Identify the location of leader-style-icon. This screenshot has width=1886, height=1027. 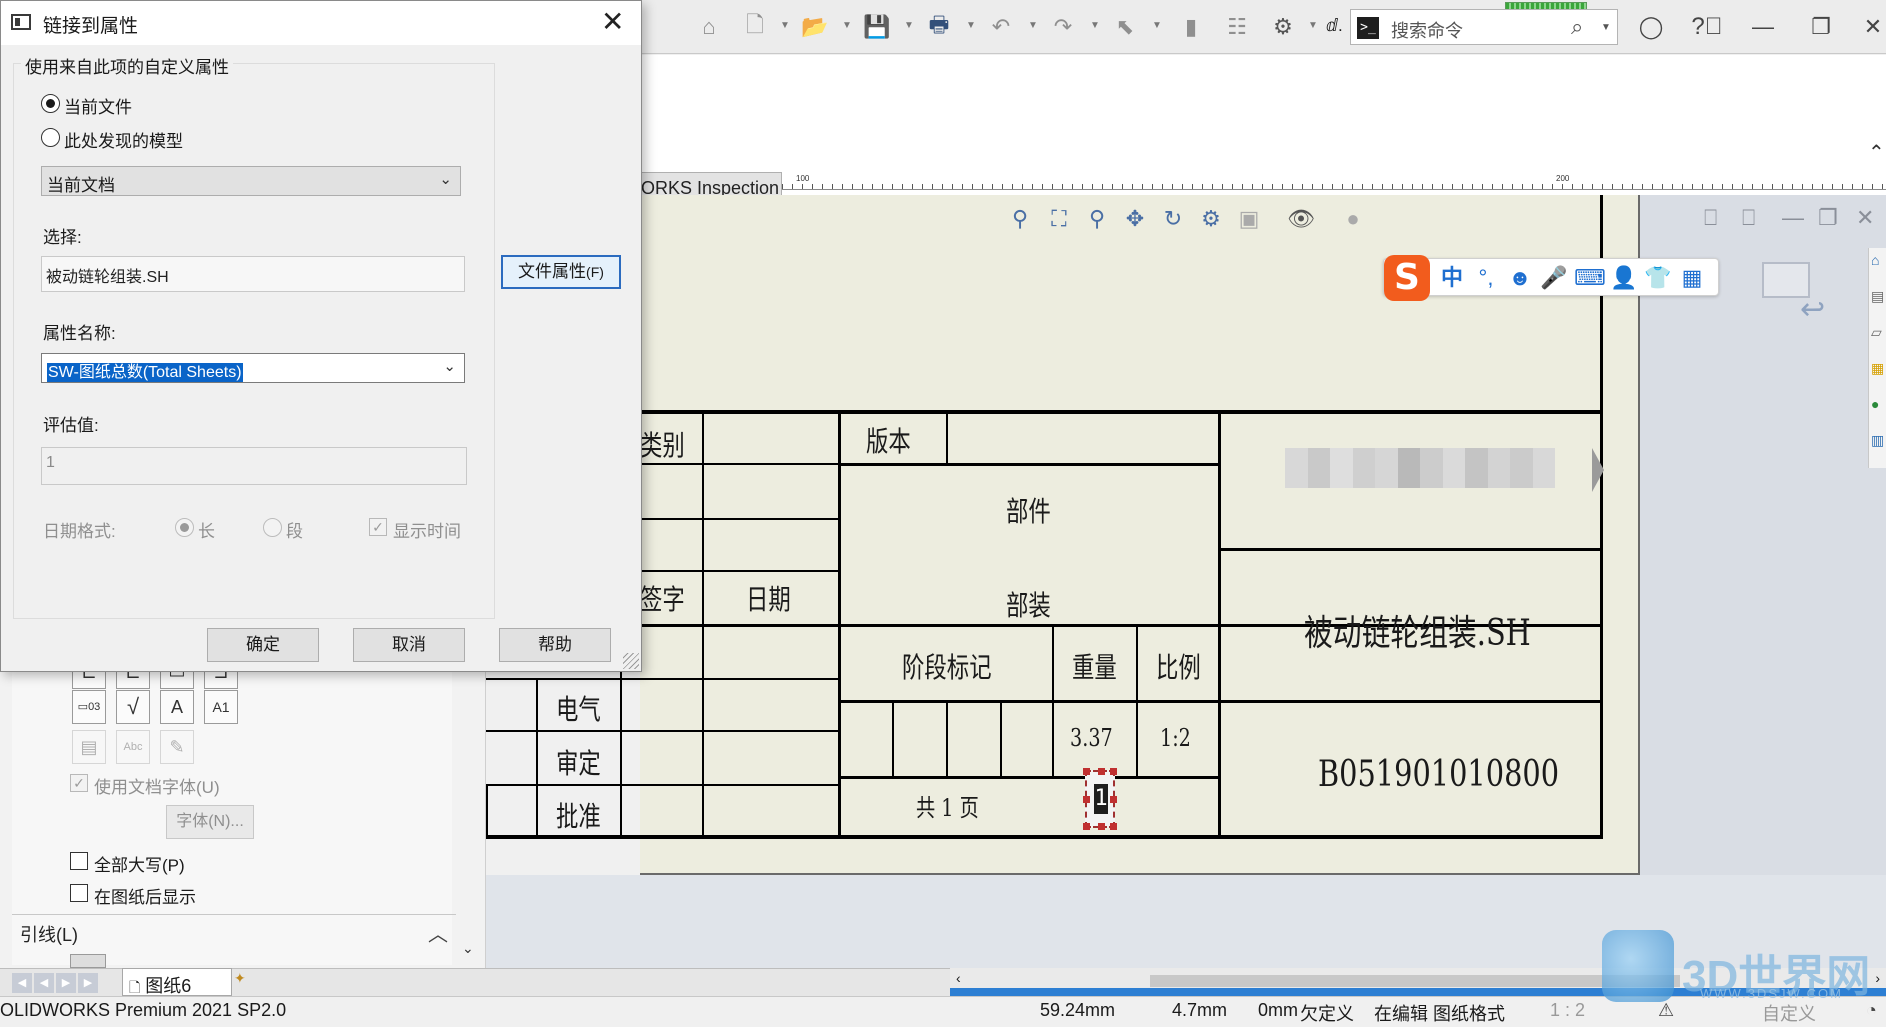
(88, 961).